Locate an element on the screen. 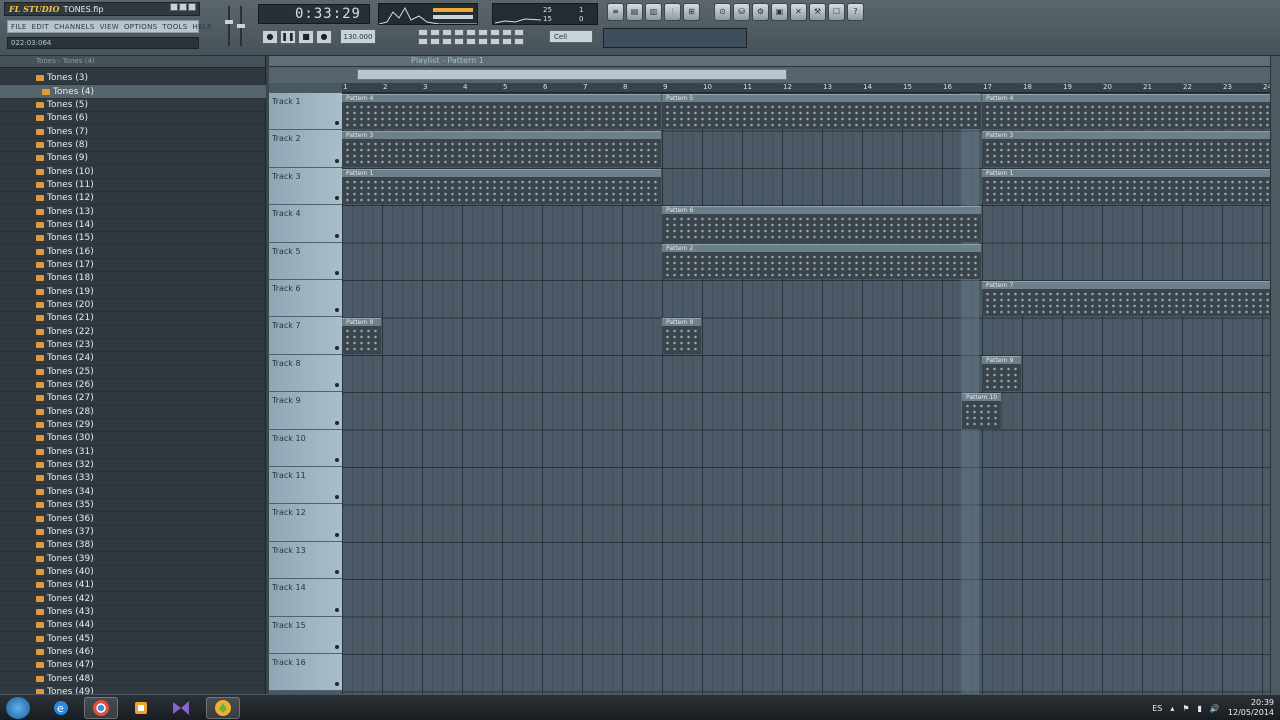 This screenshot has height=720, width=1280. menu-channels: CHANNELS is located at coordinates (74, 27).